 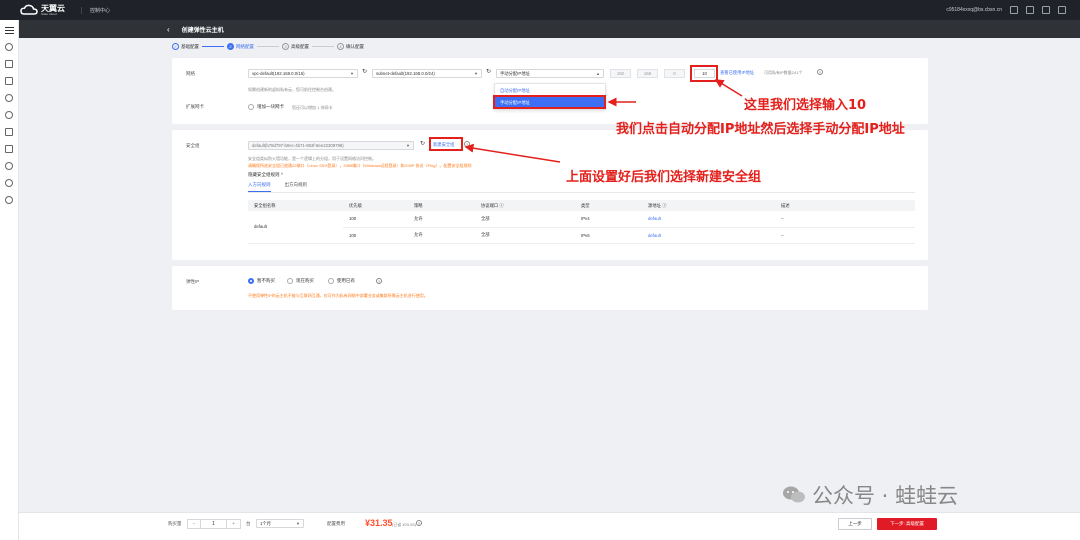 I want to click on step-basic: ✓ 基础配置, so click(x=185, y=46).